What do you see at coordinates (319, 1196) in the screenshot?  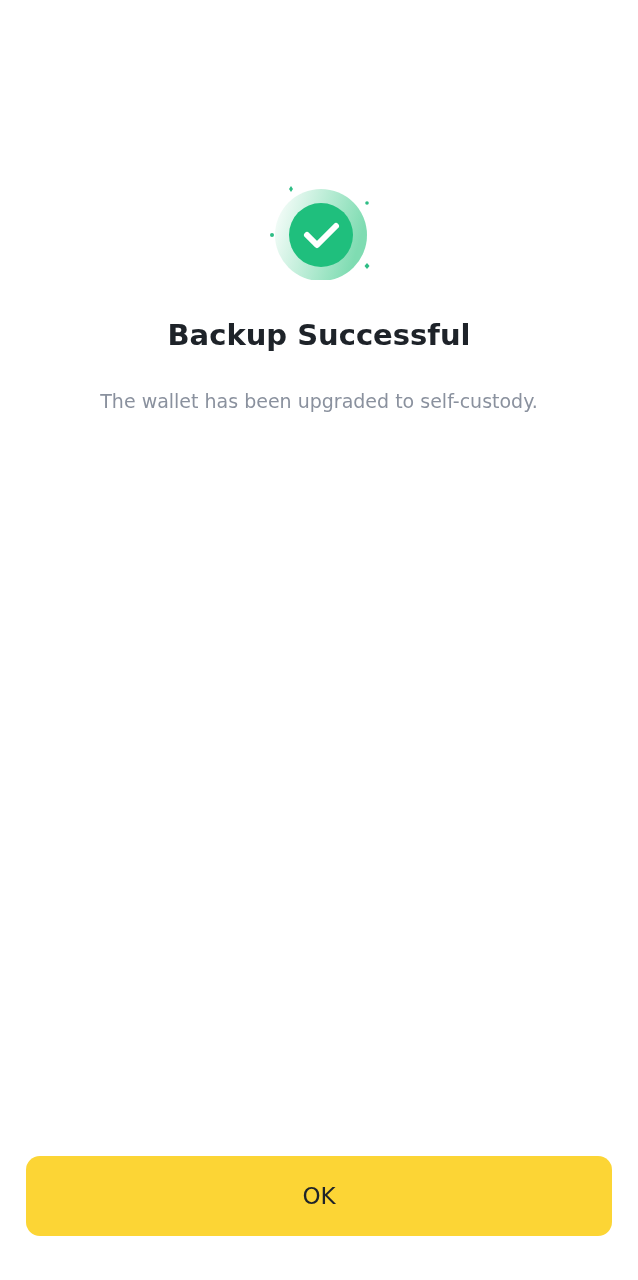 I see `ok-button: OK` at bounding box center [319, 1196].